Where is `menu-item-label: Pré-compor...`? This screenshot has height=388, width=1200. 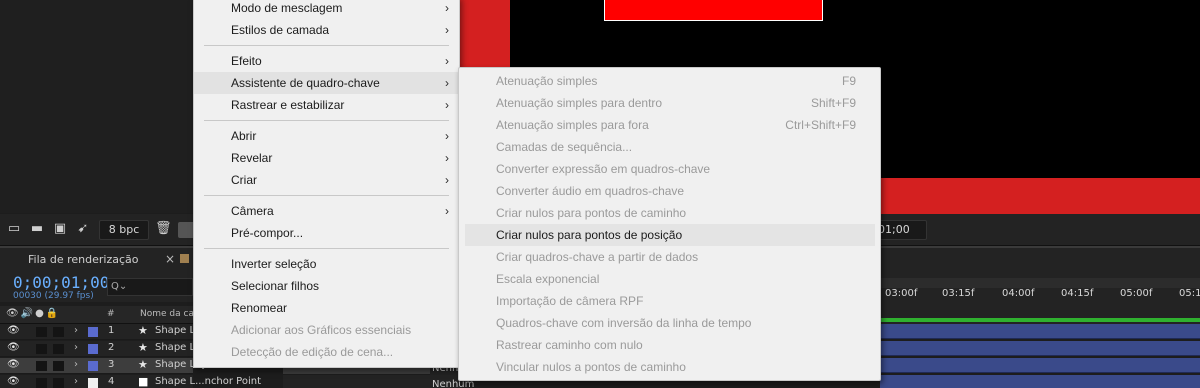 menu-item-label: Pré-compor... is located at coordinates (267, 233).